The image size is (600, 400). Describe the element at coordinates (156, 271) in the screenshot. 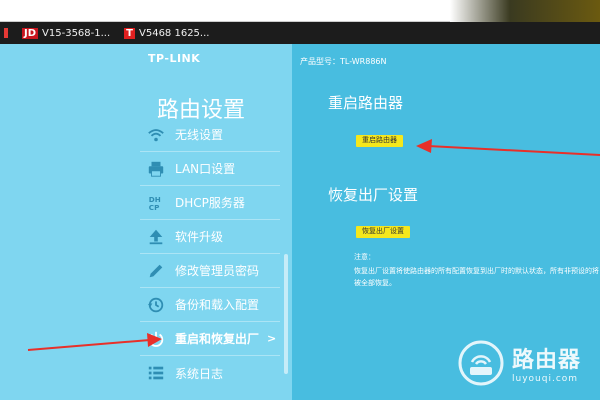

I see `pencil-icon` at that location.